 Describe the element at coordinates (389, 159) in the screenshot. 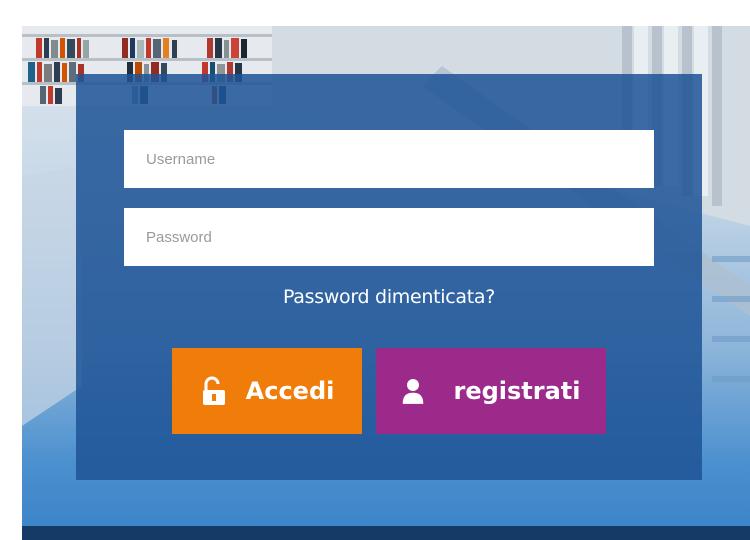

I see `username-input` at that location.